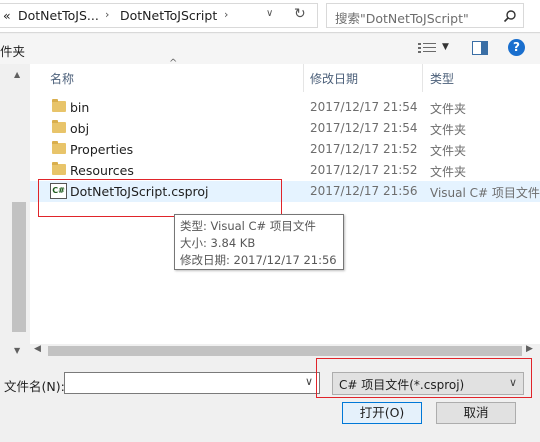 This screenshot has width=540, height=442. What do you see at coordinates (334, 78) in the screenshot?
I see `column-header-date: 修改日期` at bounding box center [334, 78].